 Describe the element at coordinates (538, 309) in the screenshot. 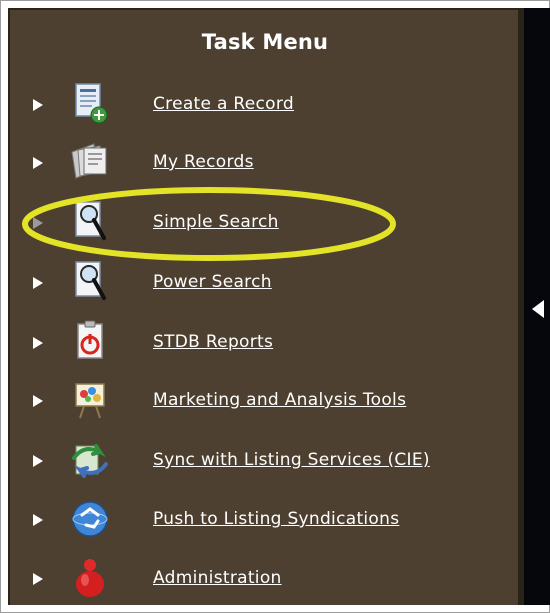

I see `collapse-arrow-icon` at that location.